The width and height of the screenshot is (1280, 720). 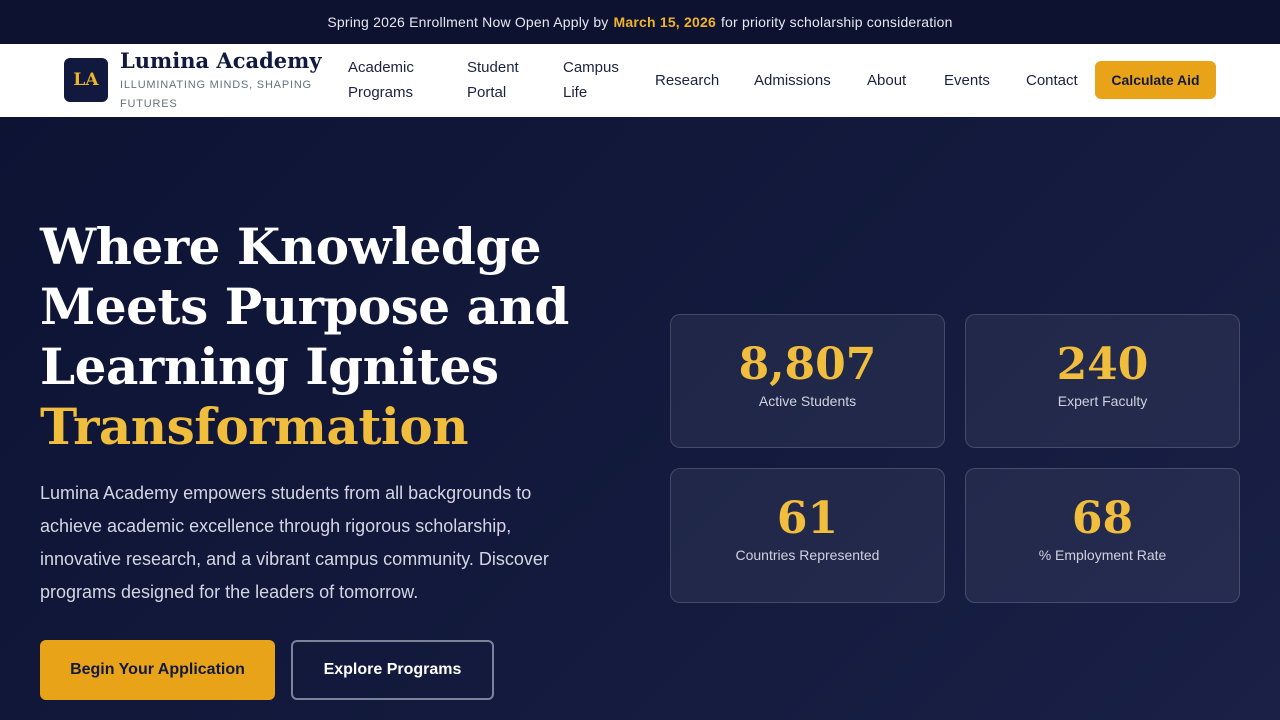 I want to click on nav-academic-programs: Academic Programs, so click(x=393, y=80).